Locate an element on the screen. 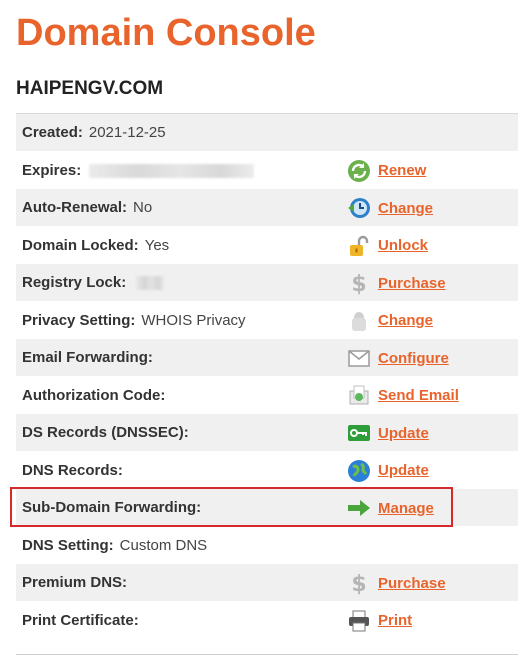  label-text: DNS Setting: is located at coordinates (68, 545).